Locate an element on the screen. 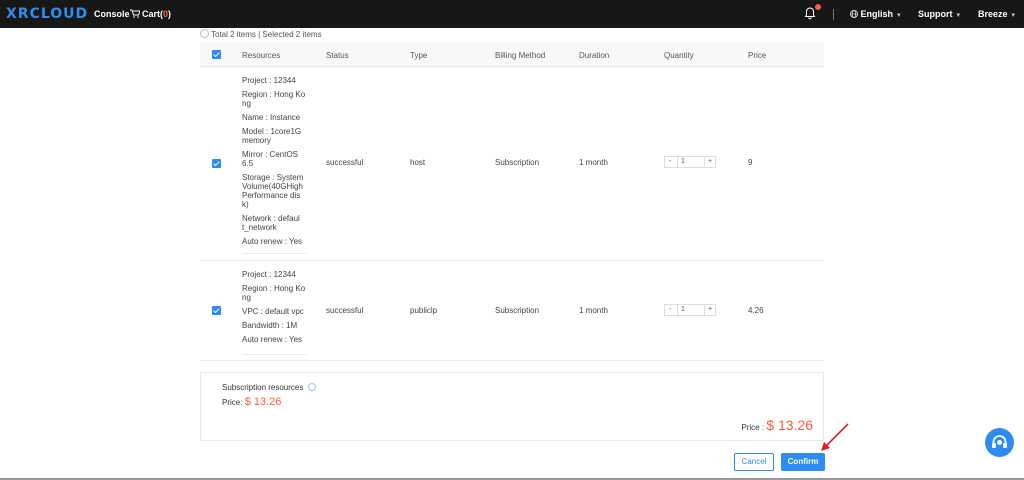 This screenshot has height=480, width=1024. confirm-button: Confirm is located at coordinates (803, 462).